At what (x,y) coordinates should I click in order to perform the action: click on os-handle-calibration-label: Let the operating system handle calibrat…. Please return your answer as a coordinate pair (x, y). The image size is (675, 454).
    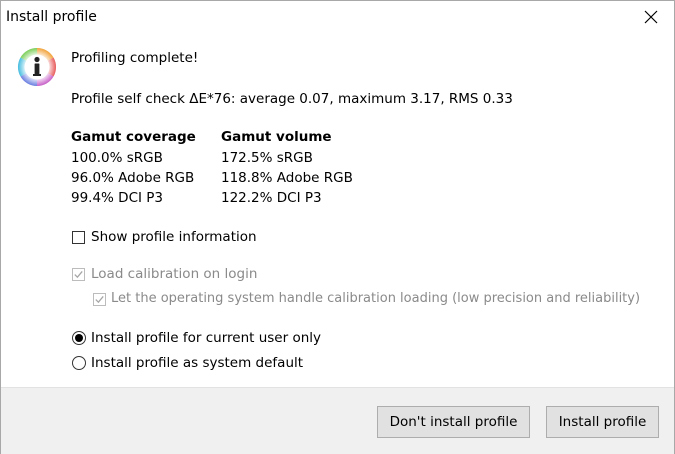
    Looking at the image, I should click on (375, 298).